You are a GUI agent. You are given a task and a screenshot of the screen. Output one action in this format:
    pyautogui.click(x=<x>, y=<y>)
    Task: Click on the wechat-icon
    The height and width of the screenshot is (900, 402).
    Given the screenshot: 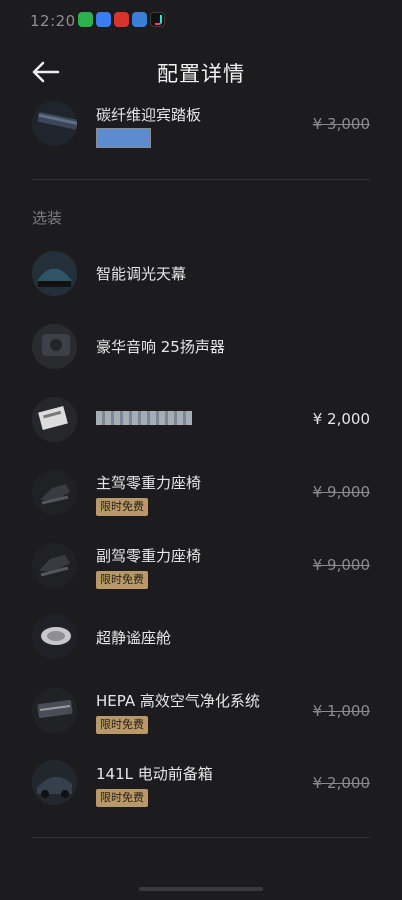 What is the action you would take?
    pyautogui.click(x=85, y=19)
    